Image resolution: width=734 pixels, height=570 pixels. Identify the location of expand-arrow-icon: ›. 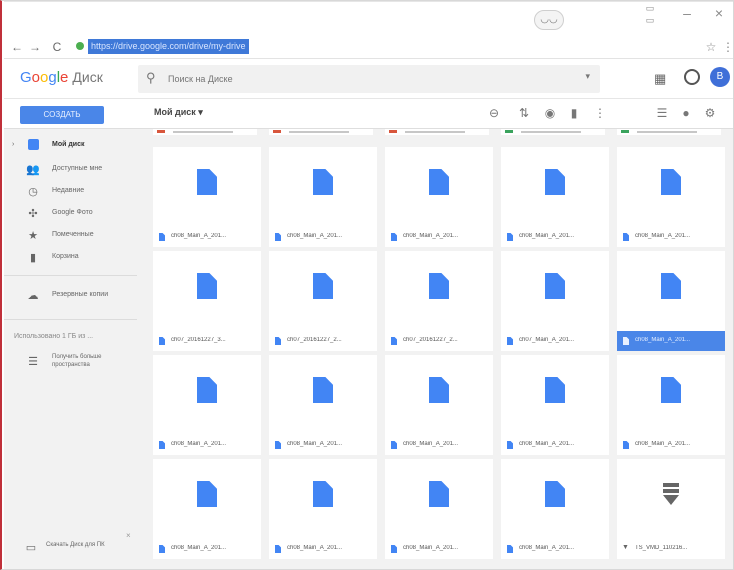
(13, 144).